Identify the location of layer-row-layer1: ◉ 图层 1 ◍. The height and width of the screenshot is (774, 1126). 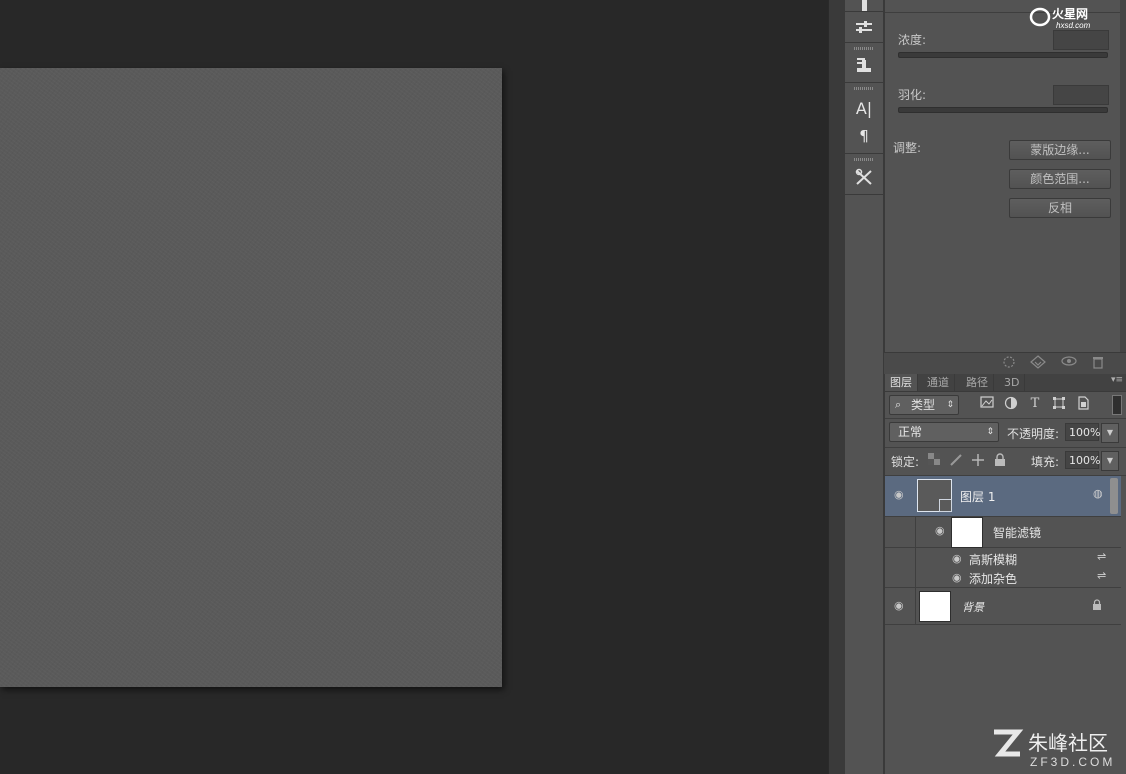
(1003, 496).